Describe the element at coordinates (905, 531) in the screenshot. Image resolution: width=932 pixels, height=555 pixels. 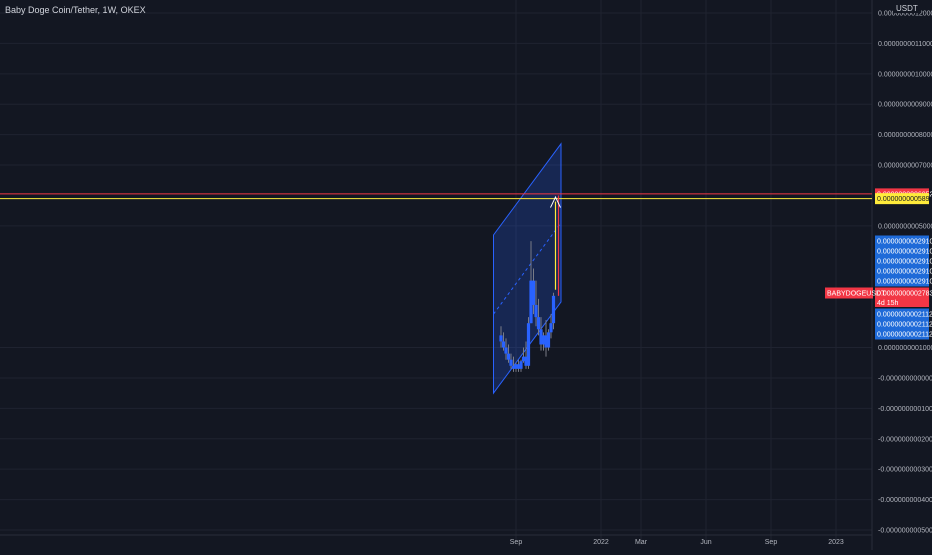
I see `y-tick-label: -0.0000000005000` at that location.